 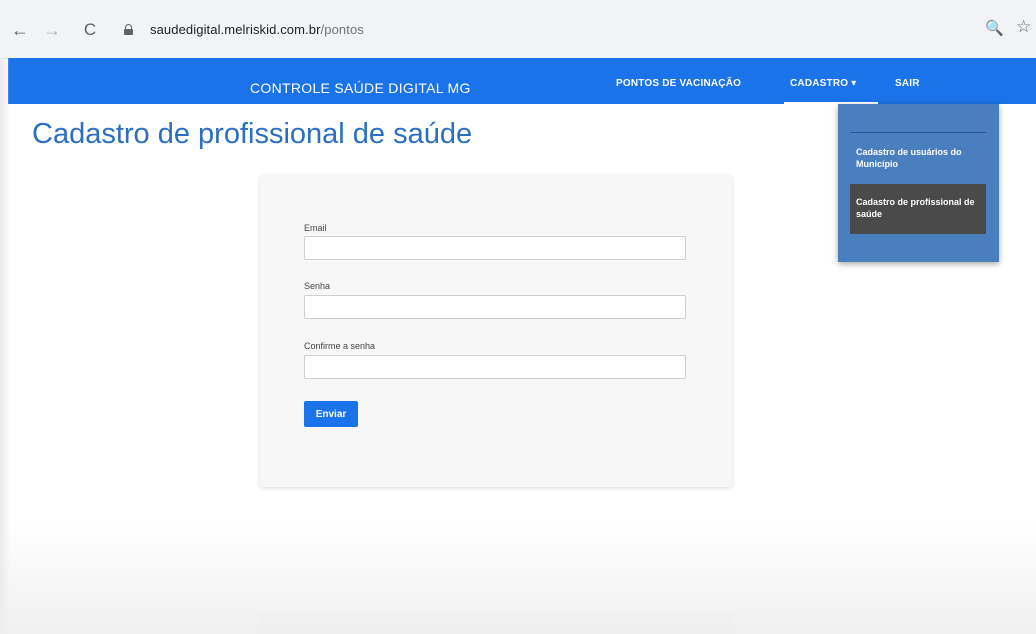 What do you see at coordinates (340, 346) in the screenshot?
I see `confirm-password-label: Confirme a senha` at bounding box center [340, 346].